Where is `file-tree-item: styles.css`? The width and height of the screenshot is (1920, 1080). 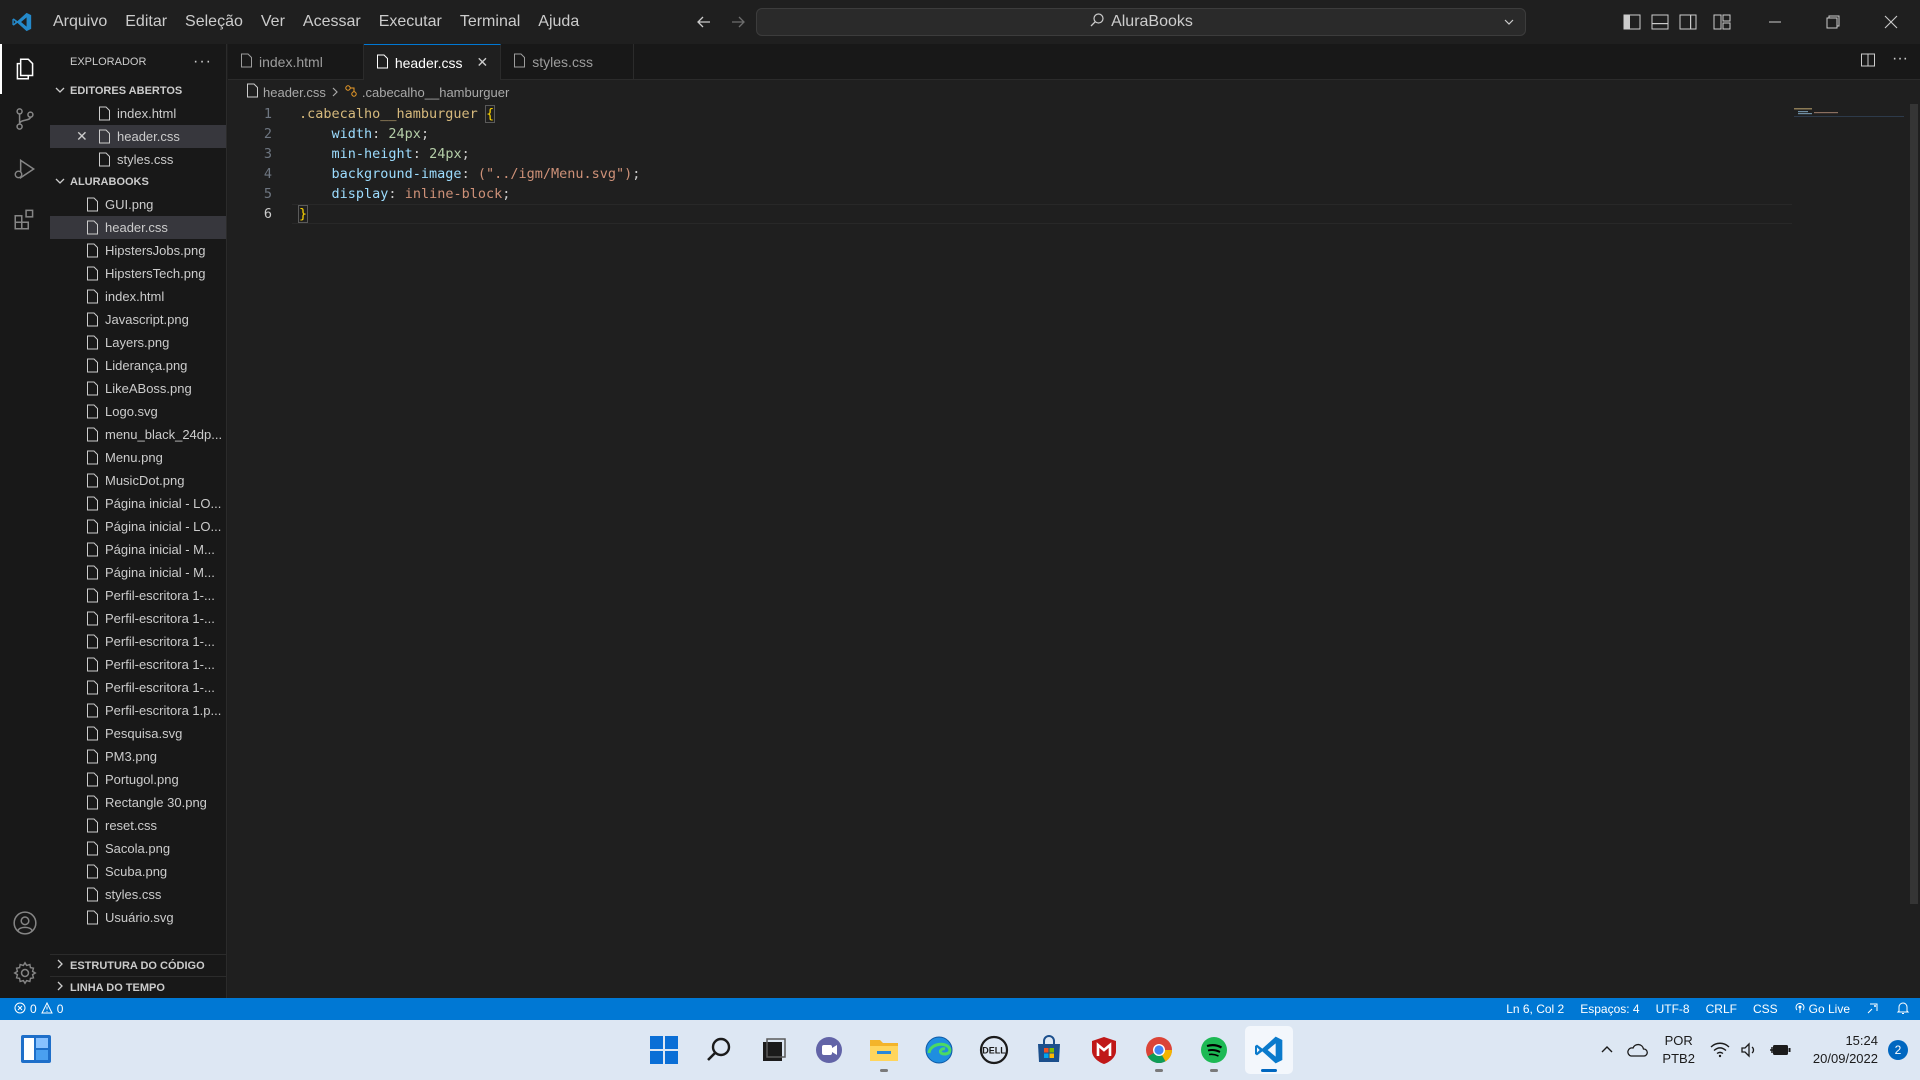
file-tree-item: styles.css is located at coordinates (138, 894).